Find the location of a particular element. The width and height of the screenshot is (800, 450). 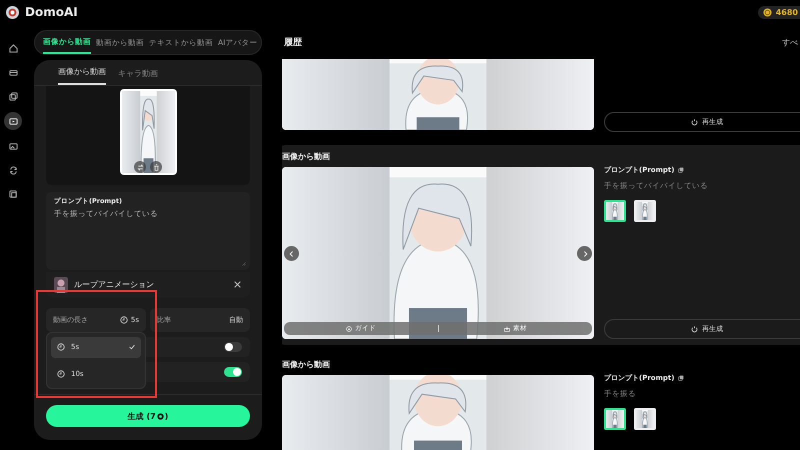

swap-icon is located at coordinates (140, 167).